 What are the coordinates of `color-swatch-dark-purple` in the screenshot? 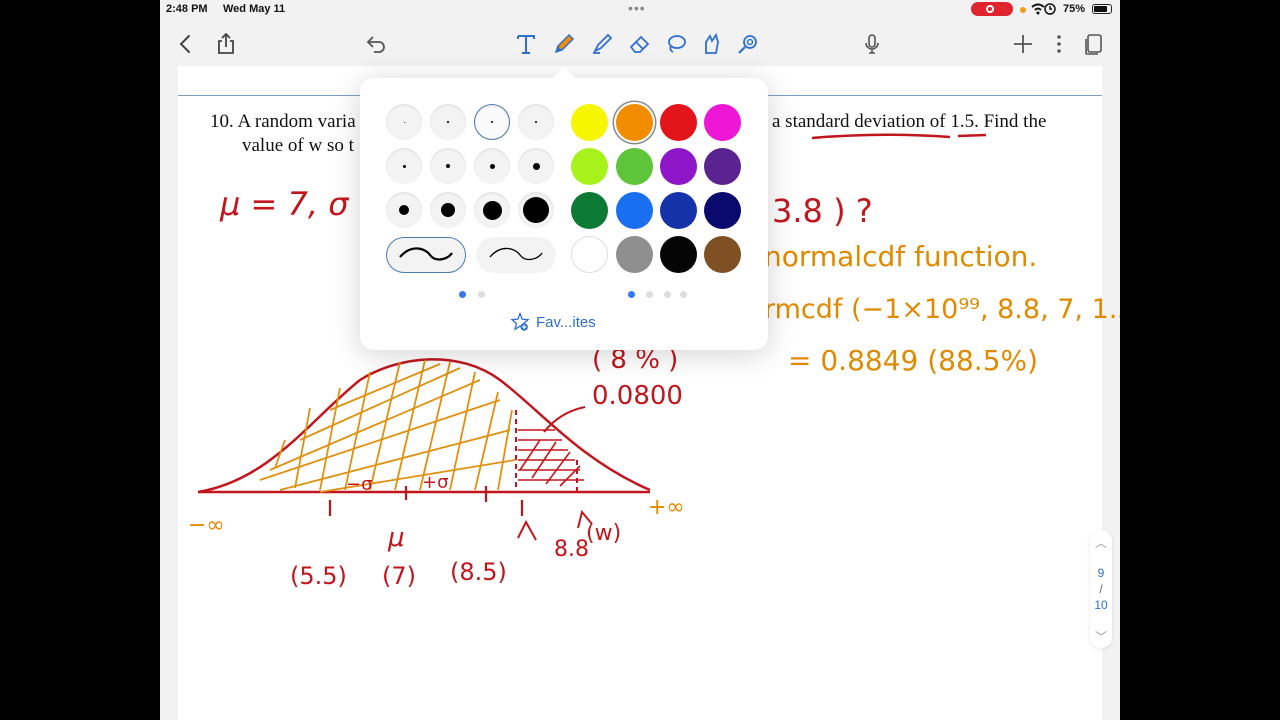 It's located at (722, 166).